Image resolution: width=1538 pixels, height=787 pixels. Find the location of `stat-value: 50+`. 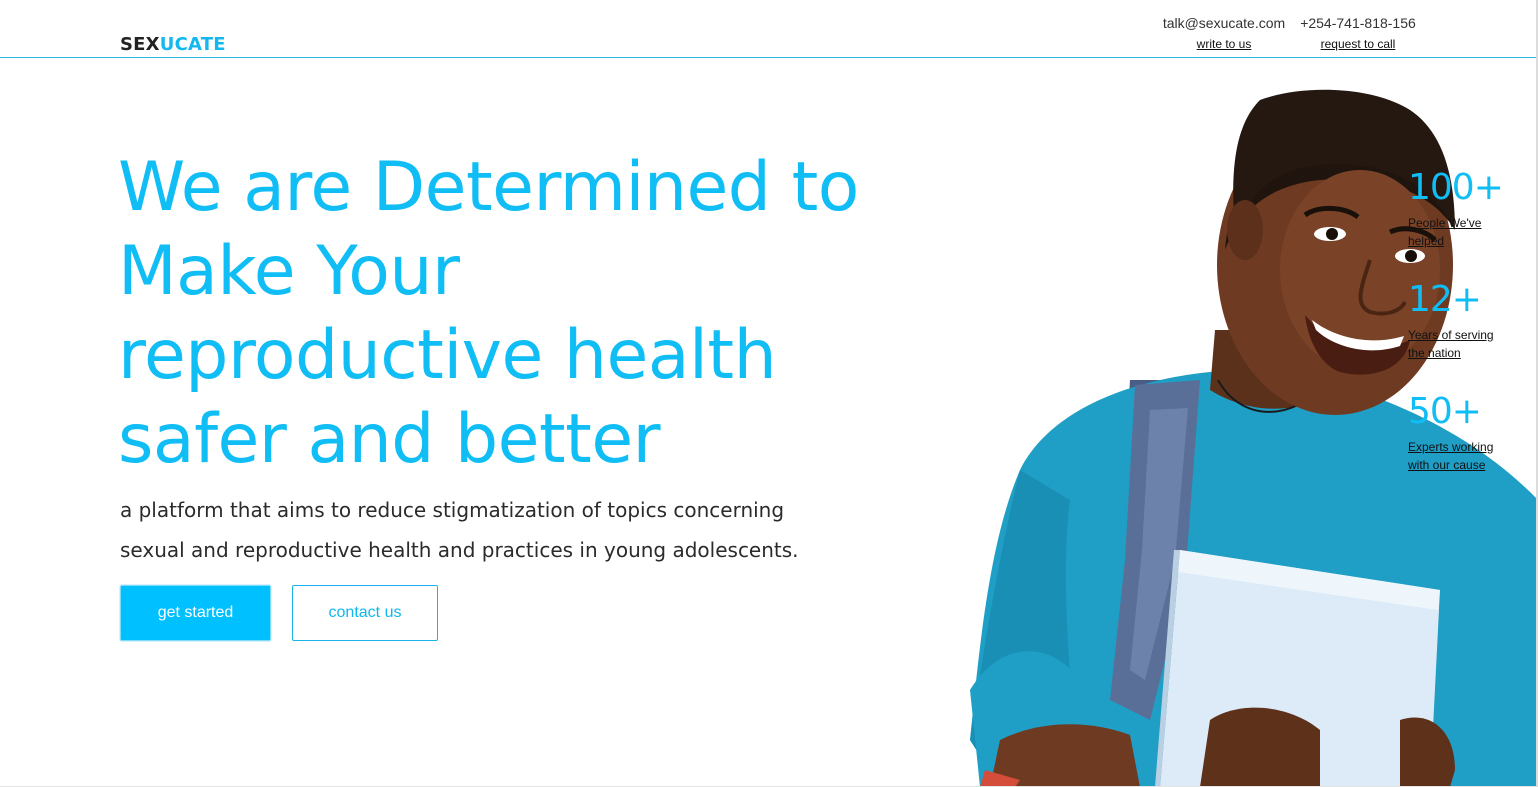

stat-value: 50+ is located at coordinates (1445, 411).